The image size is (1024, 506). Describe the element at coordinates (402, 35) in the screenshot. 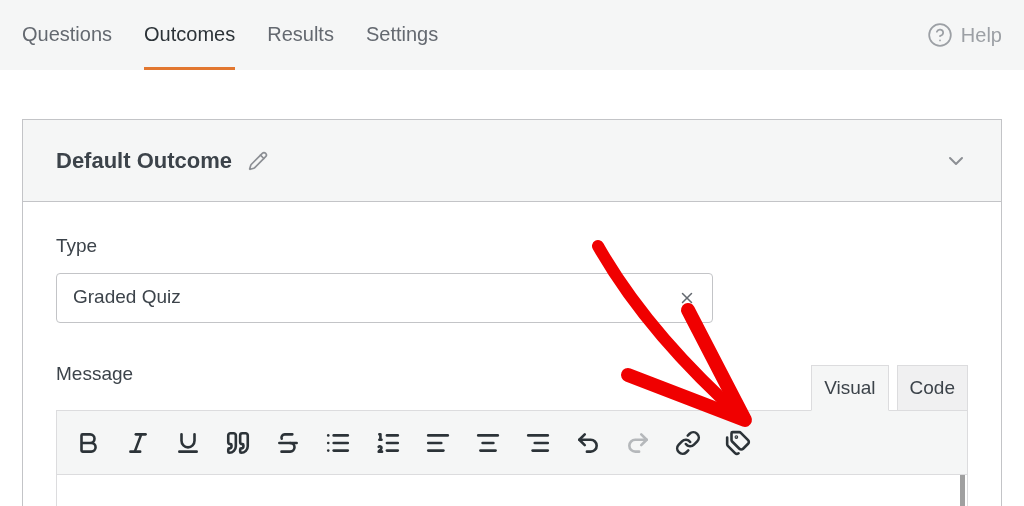

I see `tab: Settings` at that location.